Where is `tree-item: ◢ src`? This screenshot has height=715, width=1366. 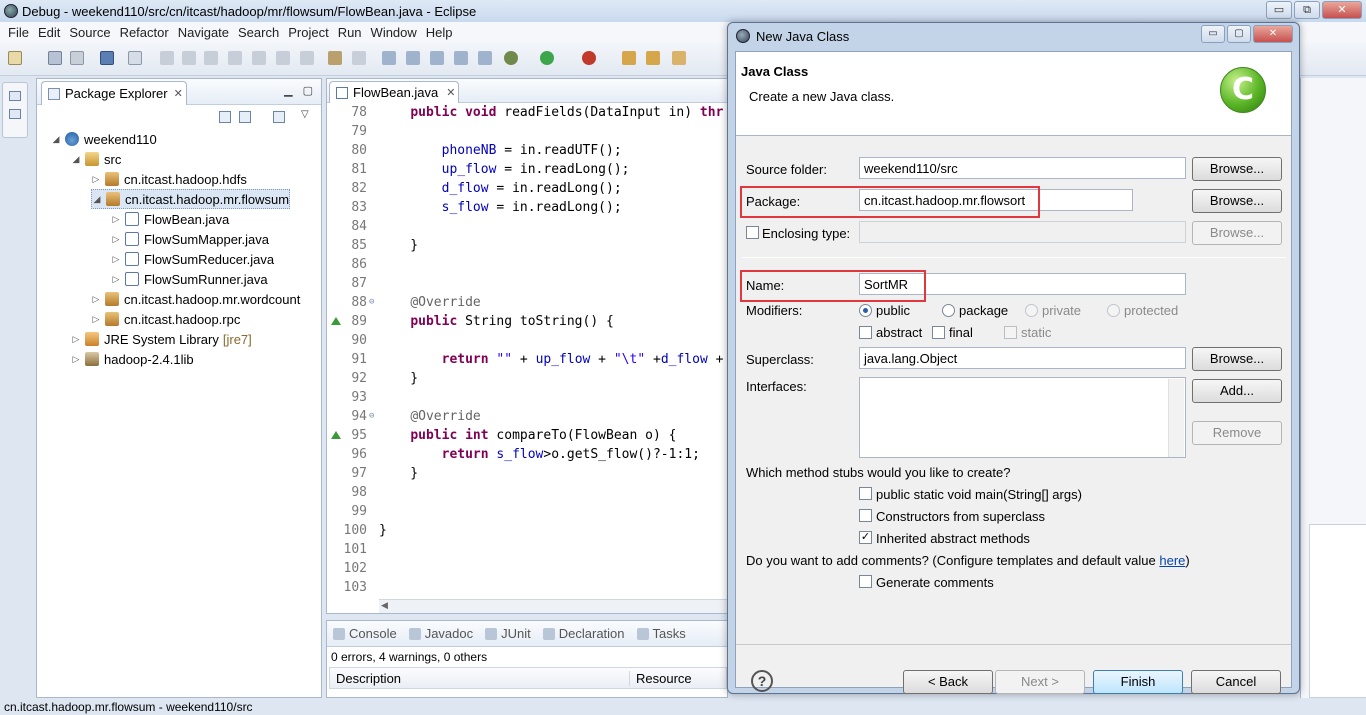 tree-item: ◢ src is located at coordinates (96, 159).